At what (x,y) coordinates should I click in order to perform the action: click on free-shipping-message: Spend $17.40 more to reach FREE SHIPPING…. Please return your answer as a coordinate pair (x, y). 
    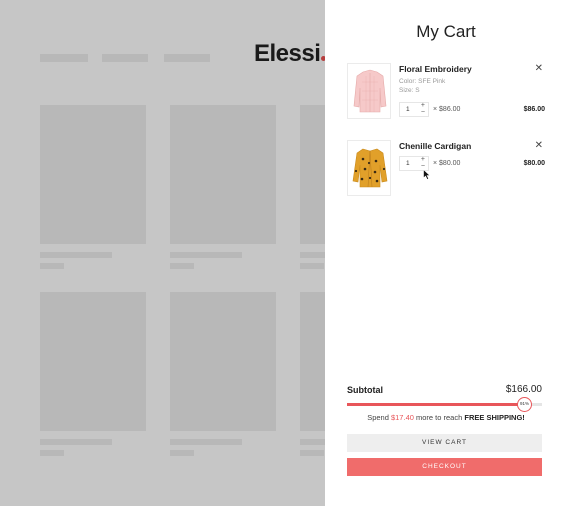
    Looking at the image, I should click on (446, 417).